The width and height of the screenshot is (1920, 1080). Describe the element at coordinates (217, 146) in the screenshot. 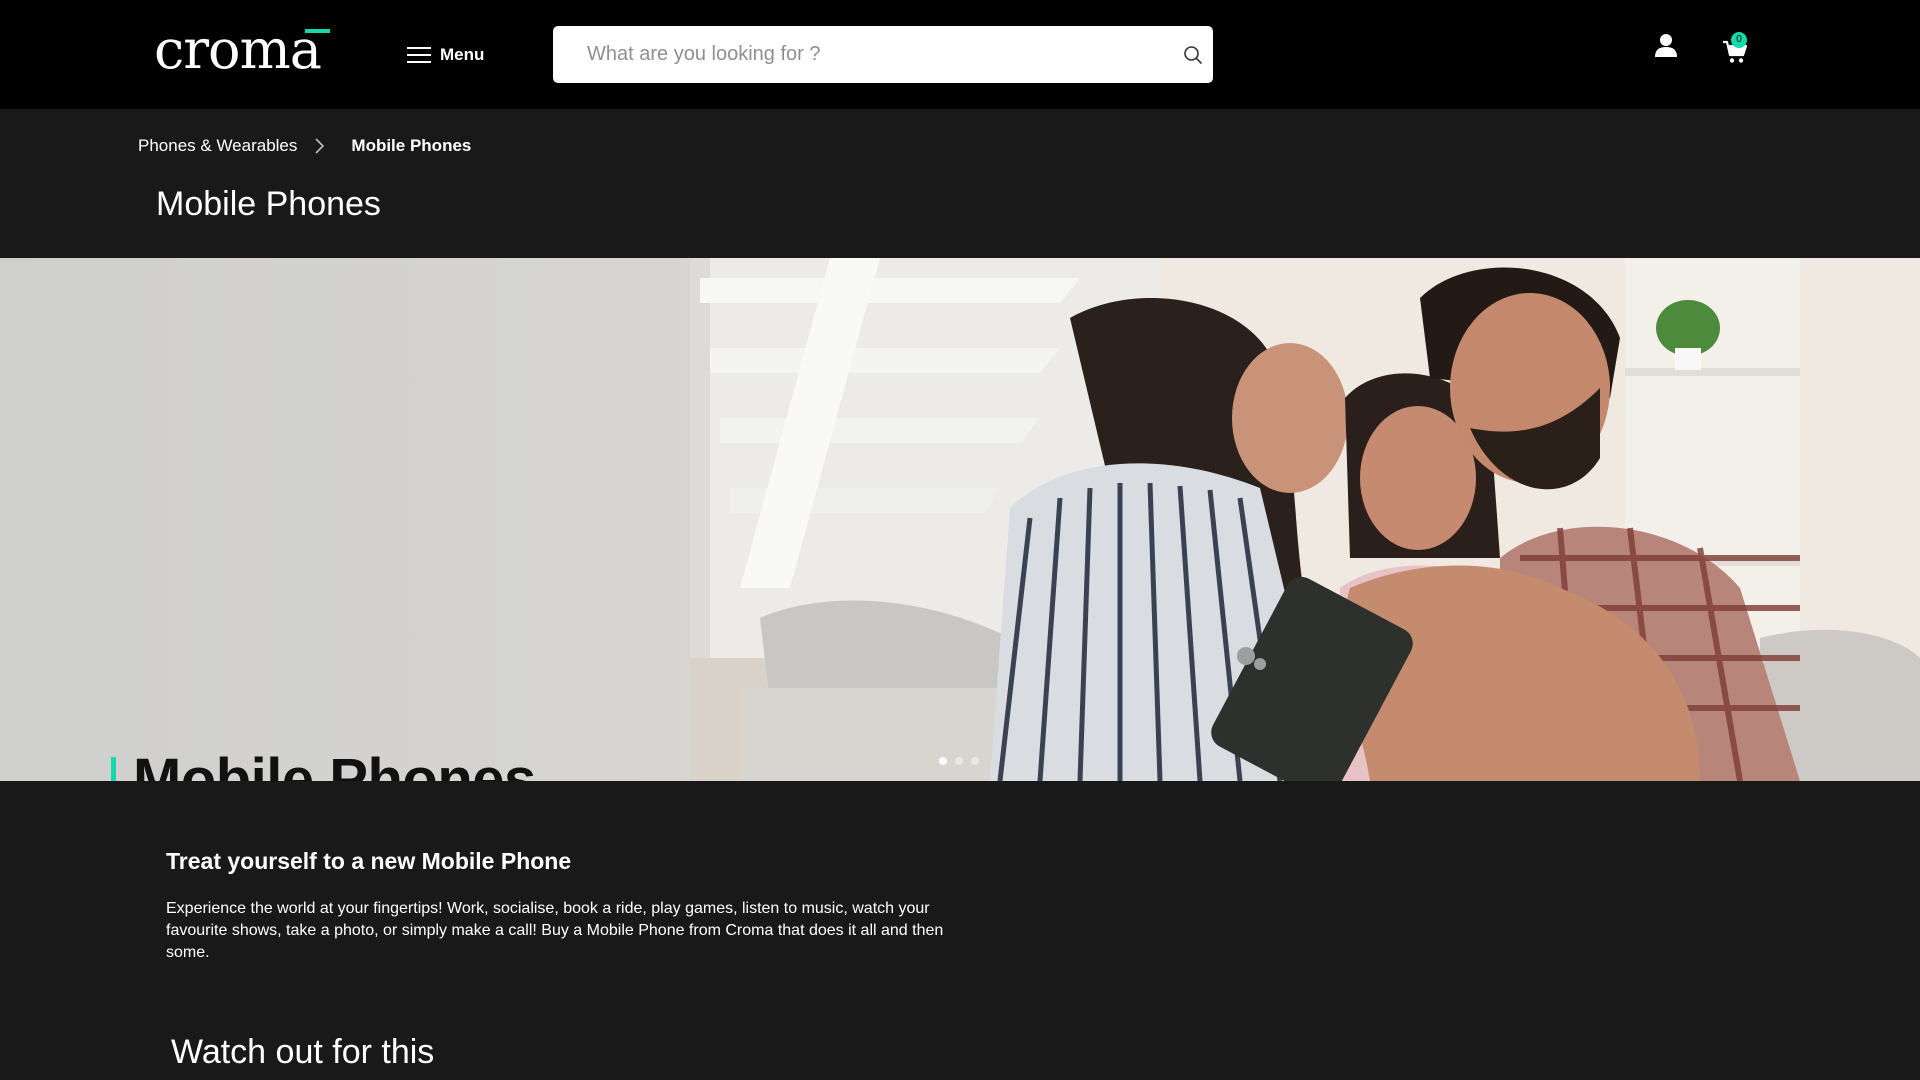

I see `breadcrumb-link-phones-wearables: Phones & Wearables` at that location.